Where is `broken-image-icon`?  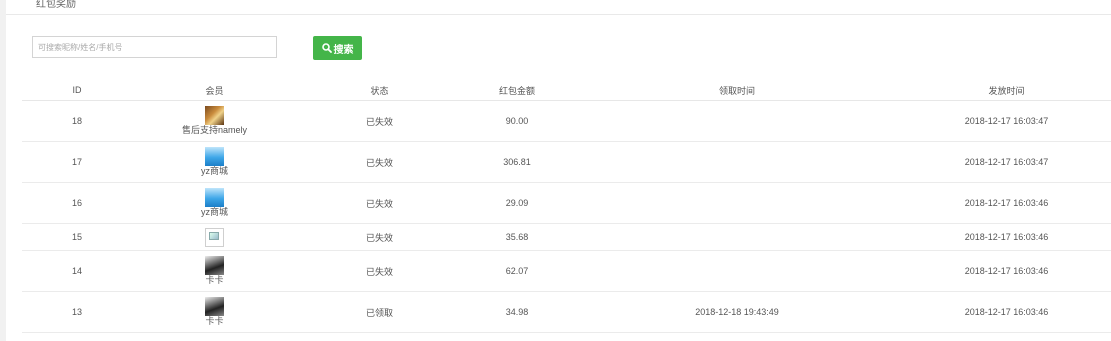 broken-image-icon is located at coordinates (214, 237).